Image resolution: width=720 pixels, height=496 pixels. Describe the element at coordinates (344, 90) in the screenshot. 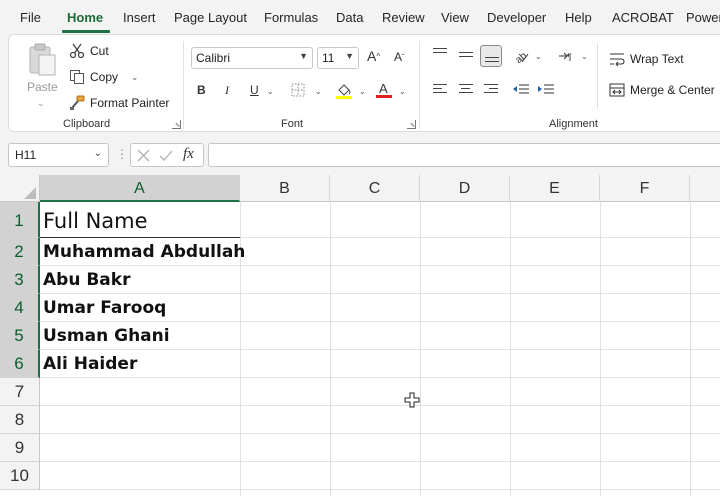

I see `paint-bucket-icon` at that location.